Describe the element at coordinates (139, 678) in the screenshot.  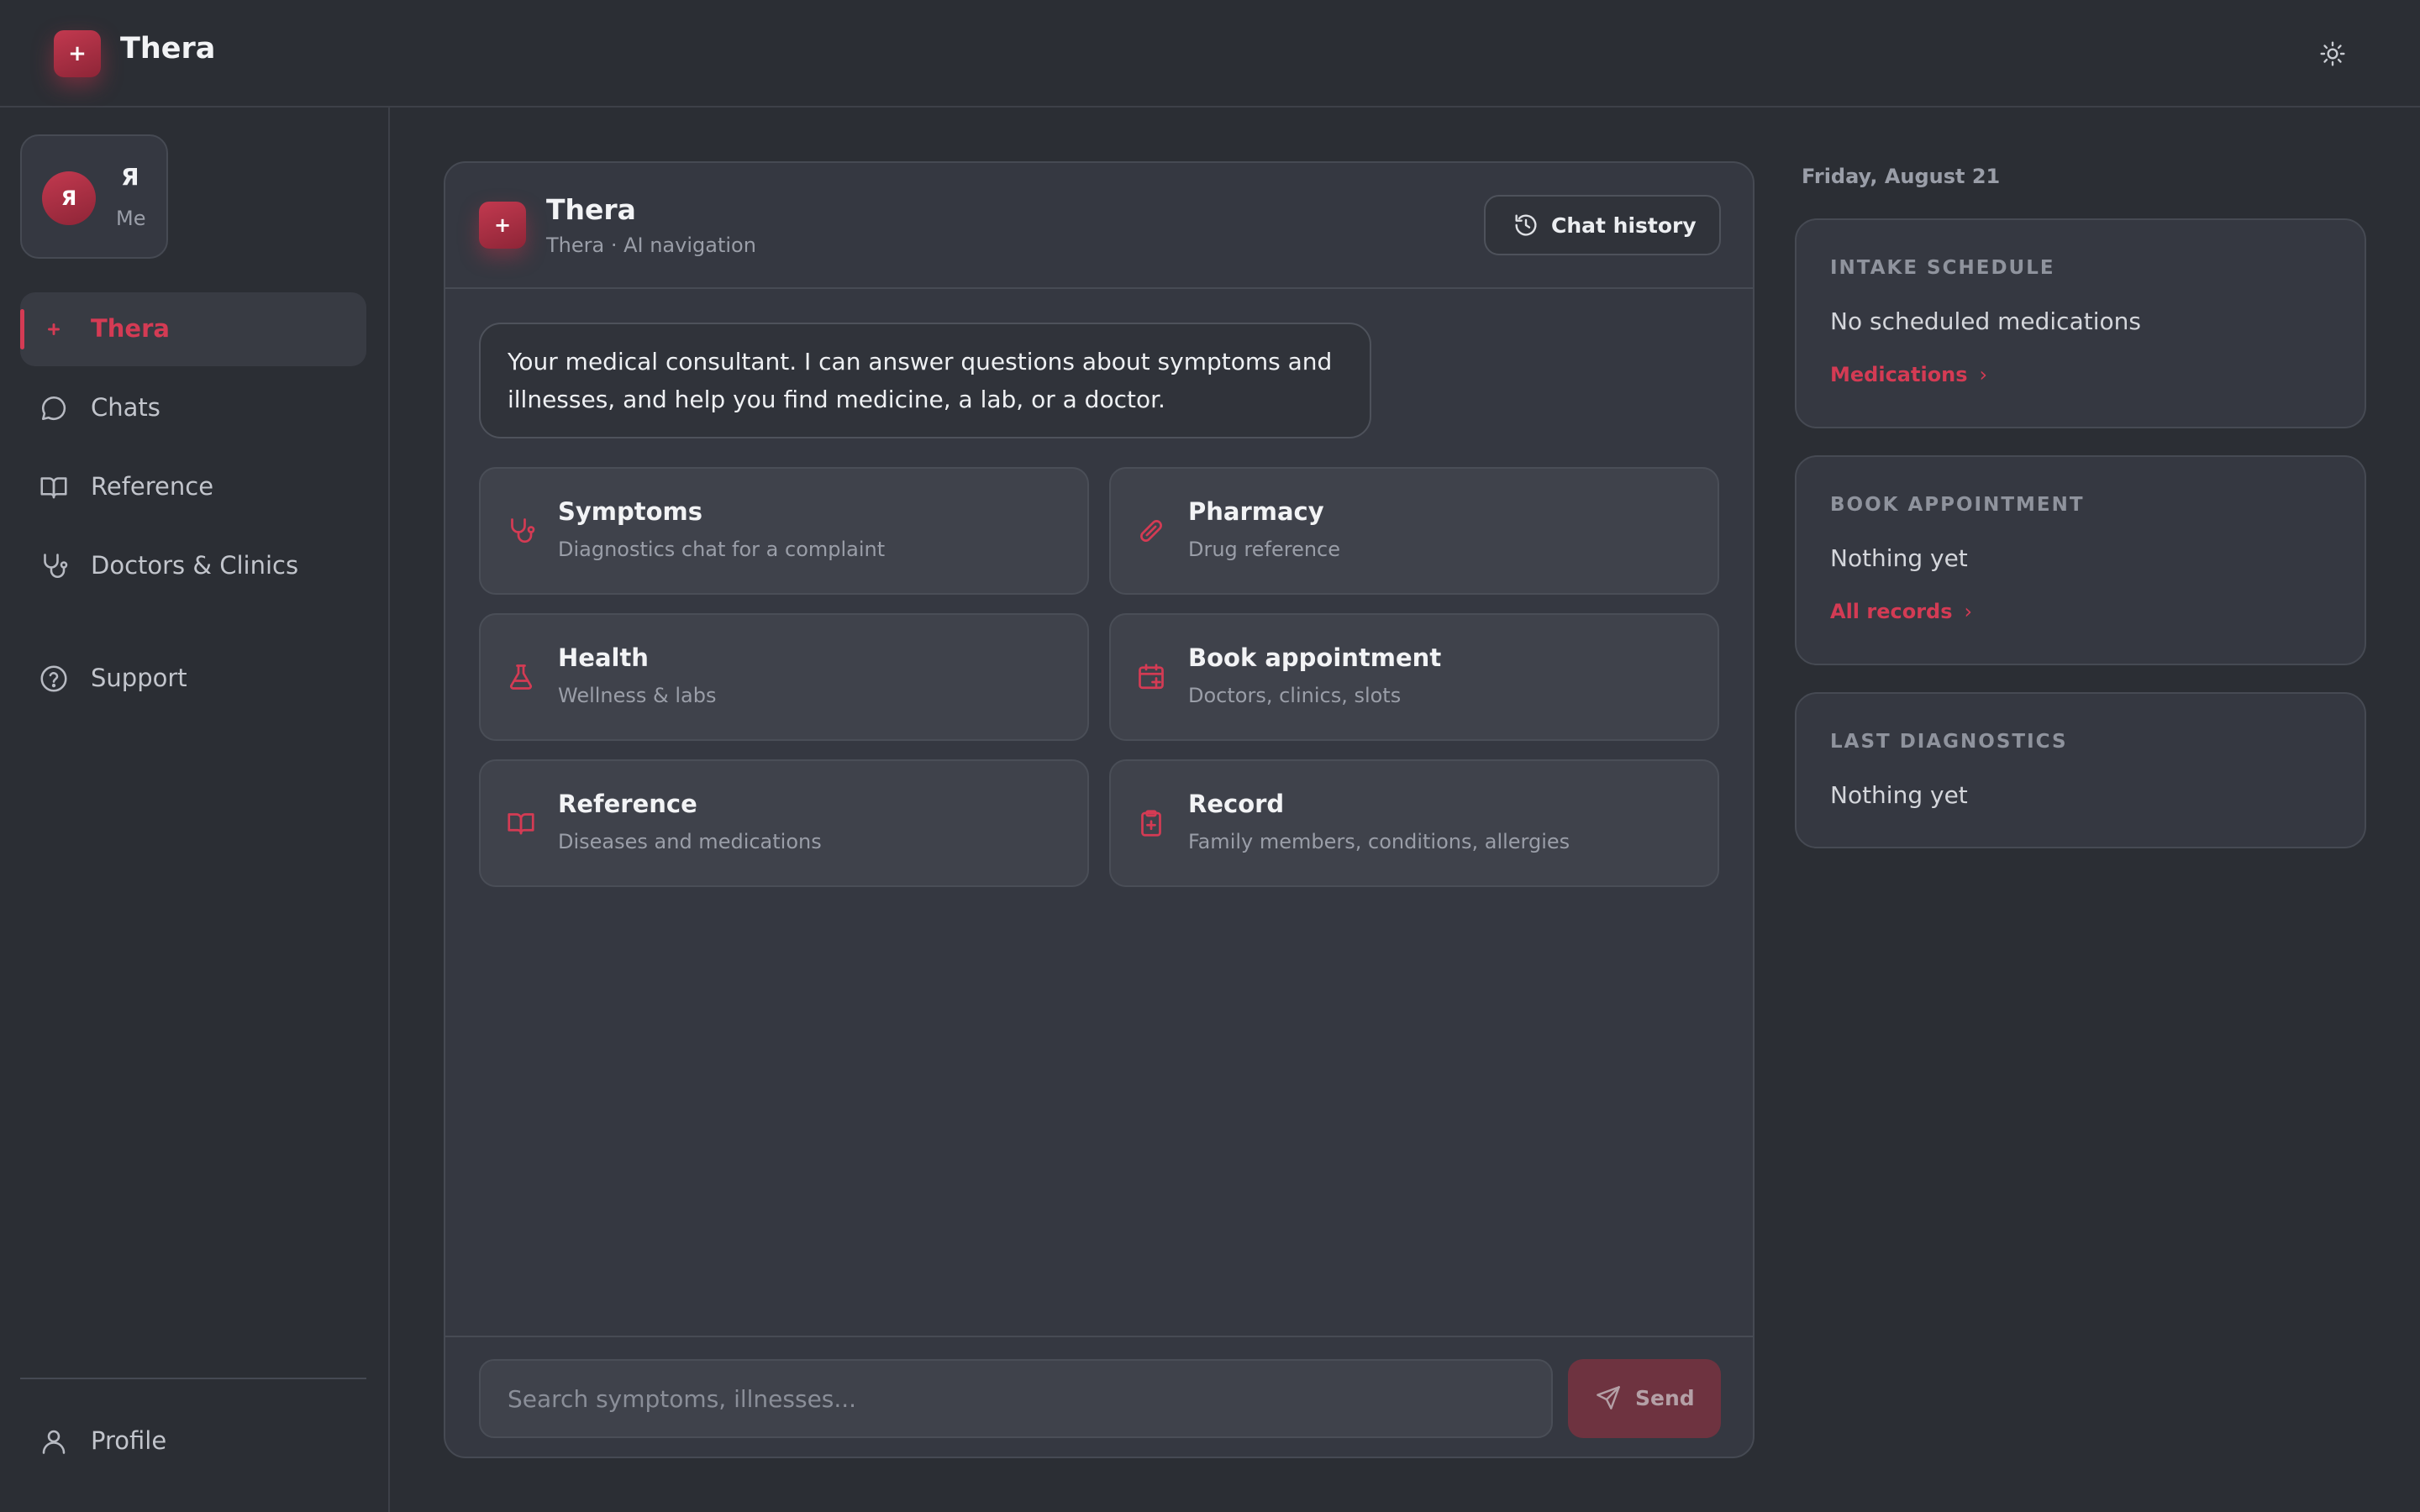
I see `sidebar-item-label: Support` at that location.